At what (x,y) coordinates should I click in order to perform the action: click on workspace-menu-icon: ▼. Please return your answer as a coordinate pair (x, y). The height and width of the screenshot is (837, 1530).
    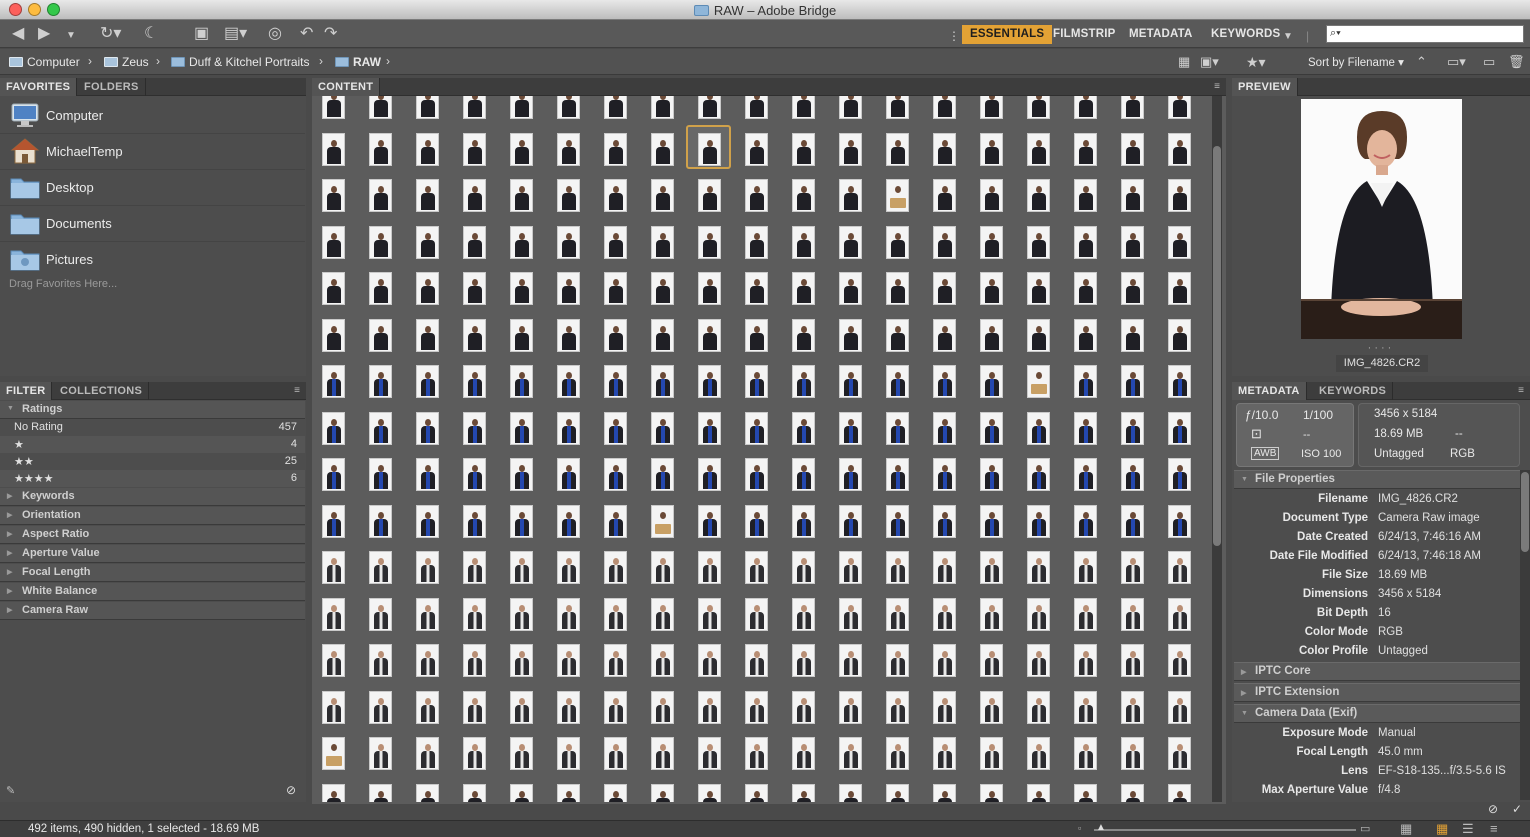
    Looking at the image, I should click on (1288, 37).